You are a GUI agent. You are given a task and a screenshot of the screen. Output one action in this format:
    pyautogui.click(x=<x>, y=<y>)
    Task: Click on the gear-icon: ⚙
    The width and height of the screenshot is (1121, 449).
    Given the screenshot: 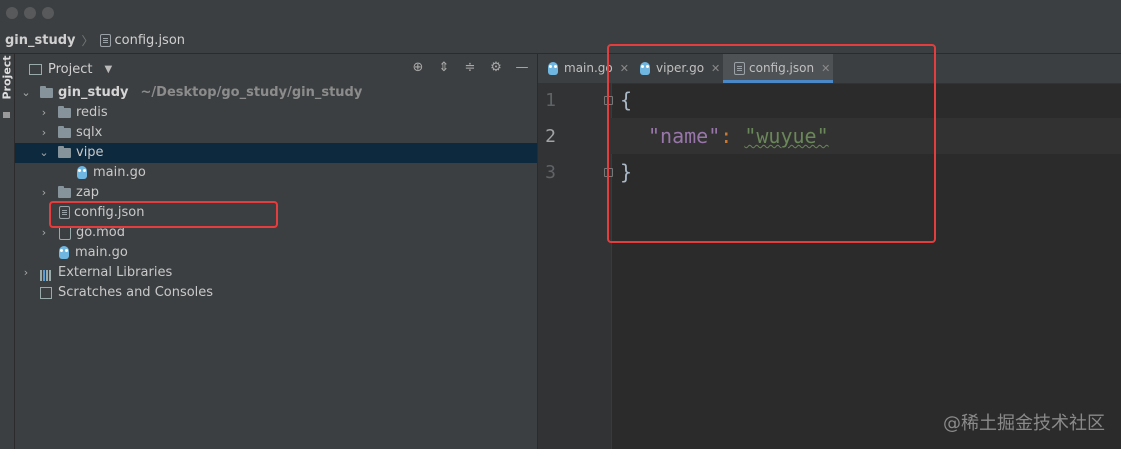 What is the action you would take?
    pyautogui.click(x=496, y=68)
    